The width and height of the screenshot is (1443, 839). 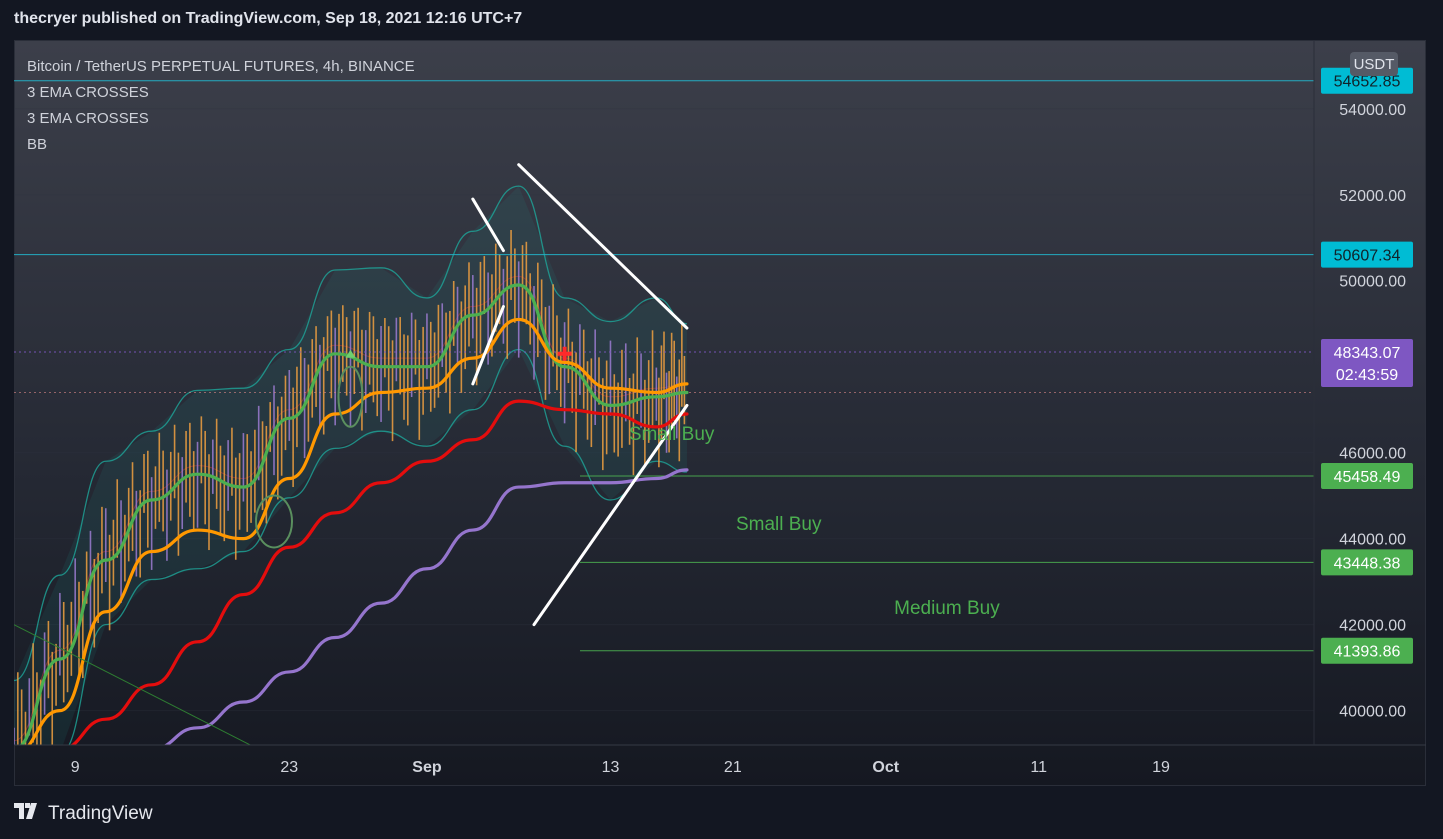 I want to click on y-tick-label: 46000.00, so click(x=1372, y=454).